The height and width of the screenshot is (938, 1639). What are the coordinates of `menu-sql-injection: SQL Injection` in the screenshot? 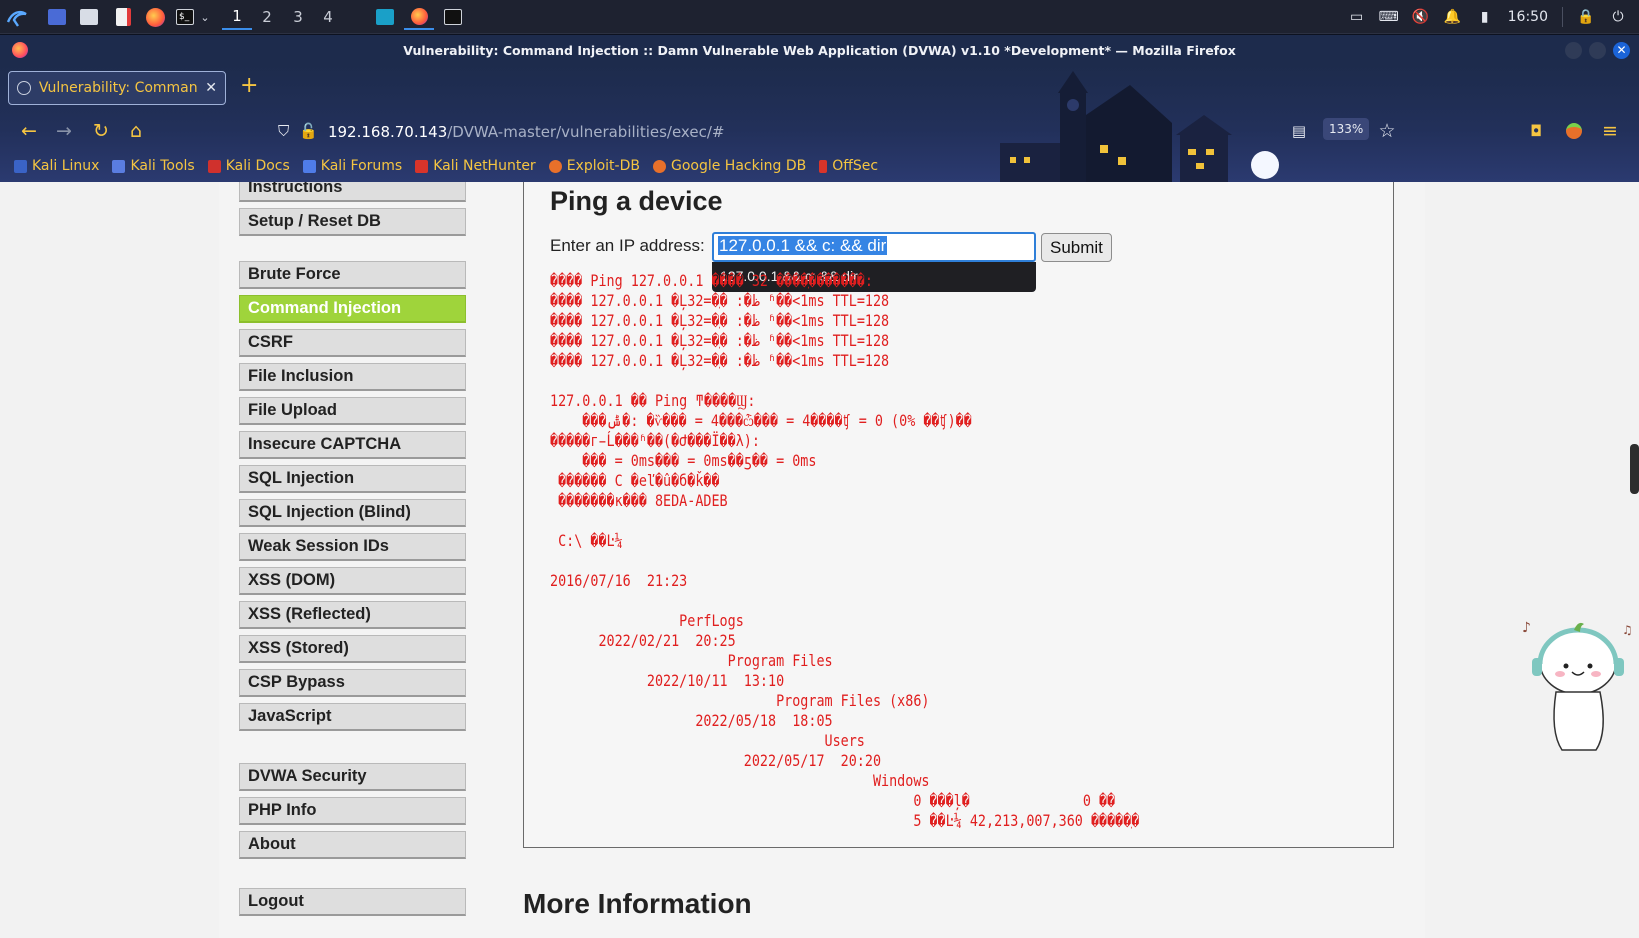 It's located at (352, 479).